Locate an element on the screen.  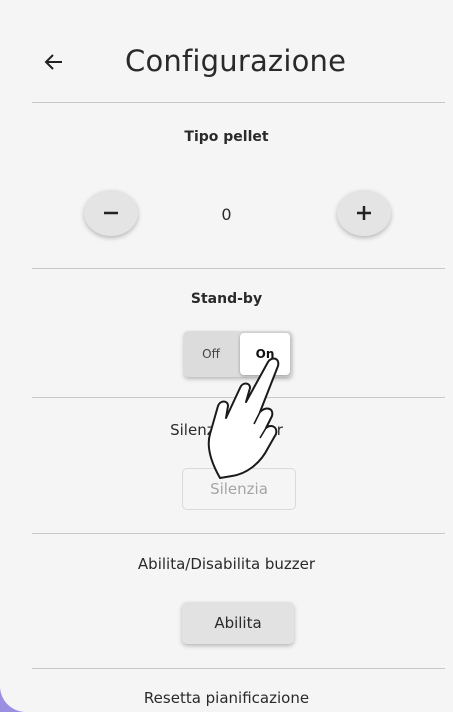
standby-label: Stand-by is located at coordinates (226, 299).